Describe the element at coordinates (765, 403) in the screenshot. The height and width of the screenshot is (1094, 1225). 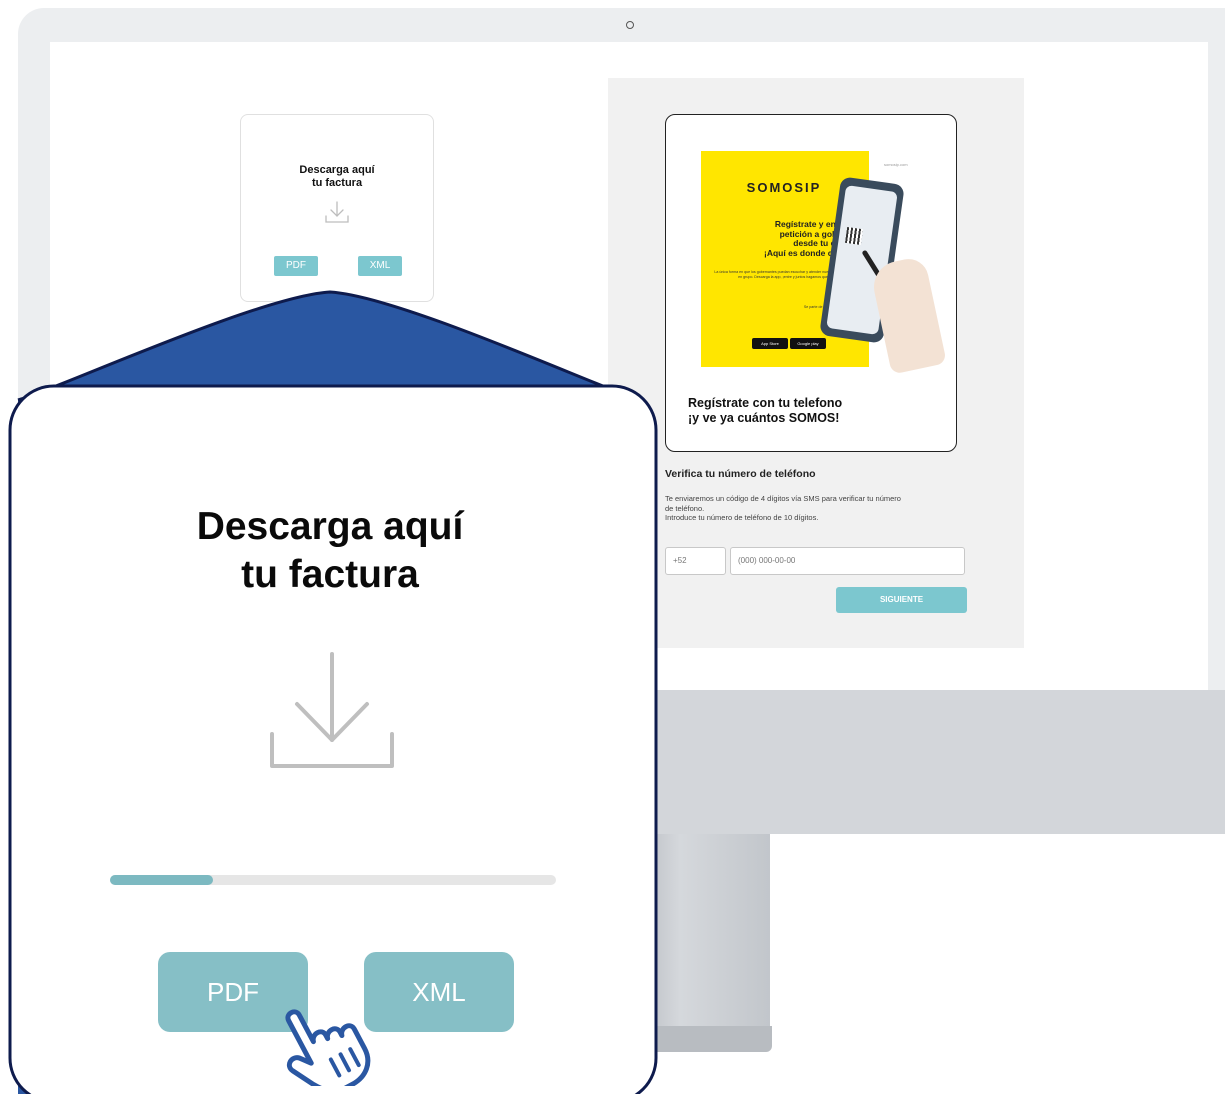
I see `register-title-line1: Regístrate con tu telefono` at that location.